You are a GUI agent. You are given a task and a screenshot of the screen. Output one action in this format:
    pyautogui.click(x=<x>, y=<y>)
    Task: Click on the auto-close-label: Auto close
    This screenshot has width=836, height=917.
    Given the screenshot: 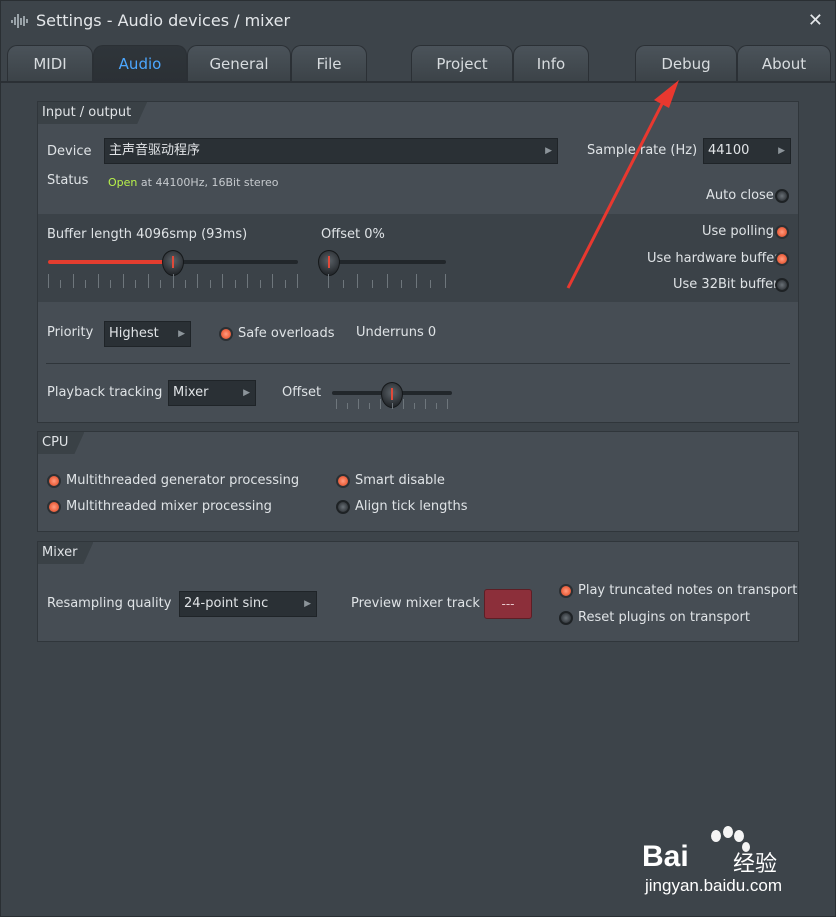 What is the action you would take?
    pyautogui.click(x=740, y=195)
    